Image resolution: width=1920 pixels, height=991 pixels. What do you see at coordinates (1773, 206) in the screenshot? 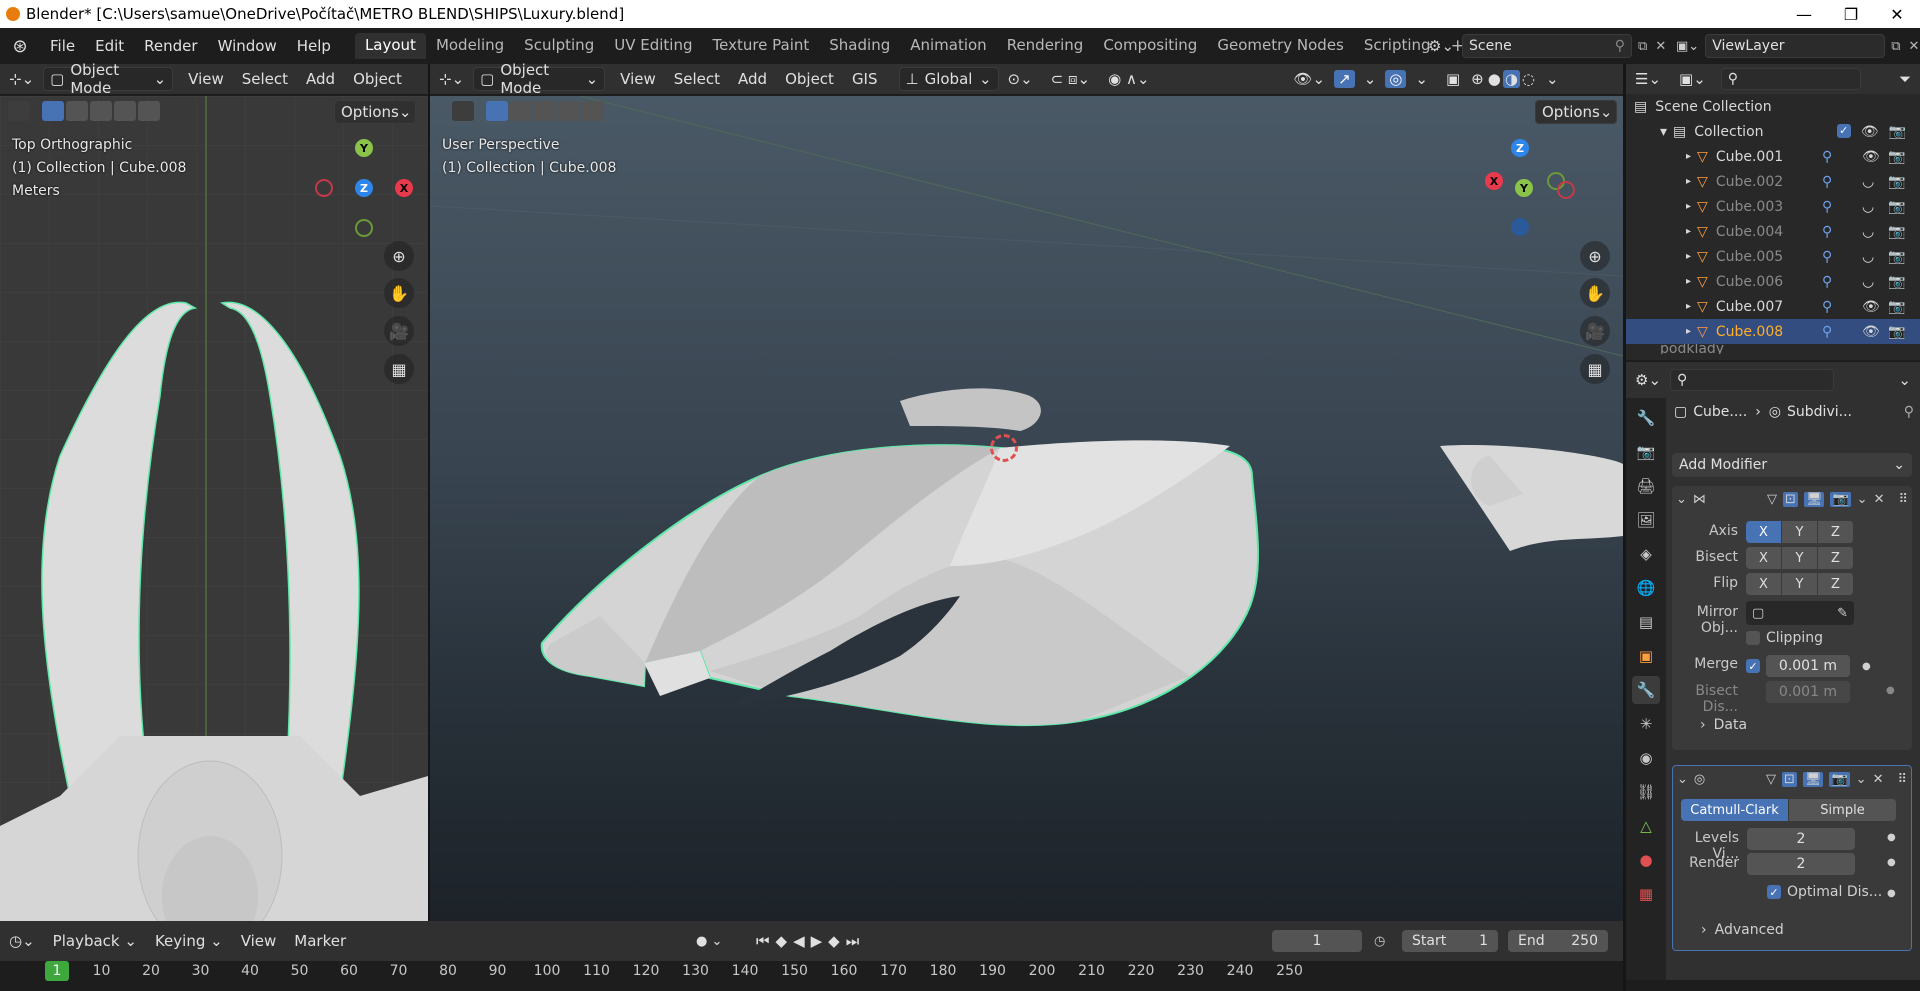
I see `outliner-object-row: ▸ ▽ Cube.003 ⚲ ◡ 📷` at bounding box center [1773, 206].